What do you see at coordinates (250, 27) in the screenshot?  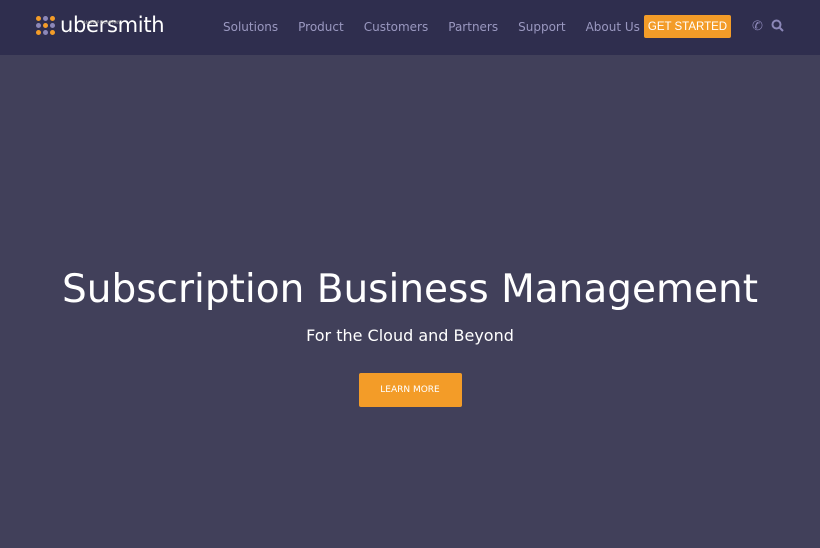 I see `nav-solutions: Solutions` at bounding box center [250, 27].